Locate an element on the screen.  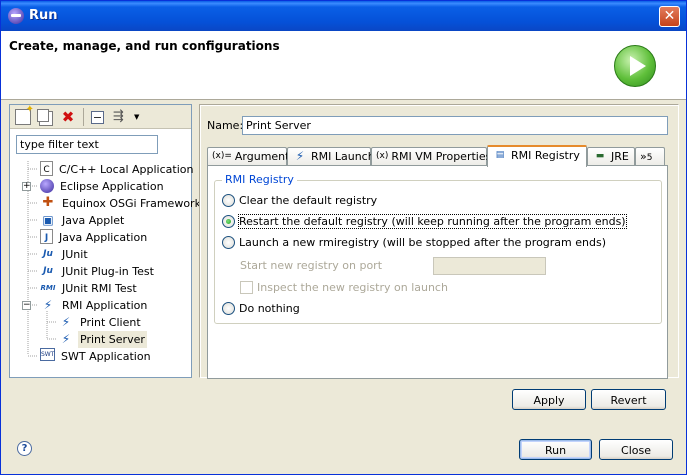
arguments-icon: (x)= is located at coordinates (222, 156).